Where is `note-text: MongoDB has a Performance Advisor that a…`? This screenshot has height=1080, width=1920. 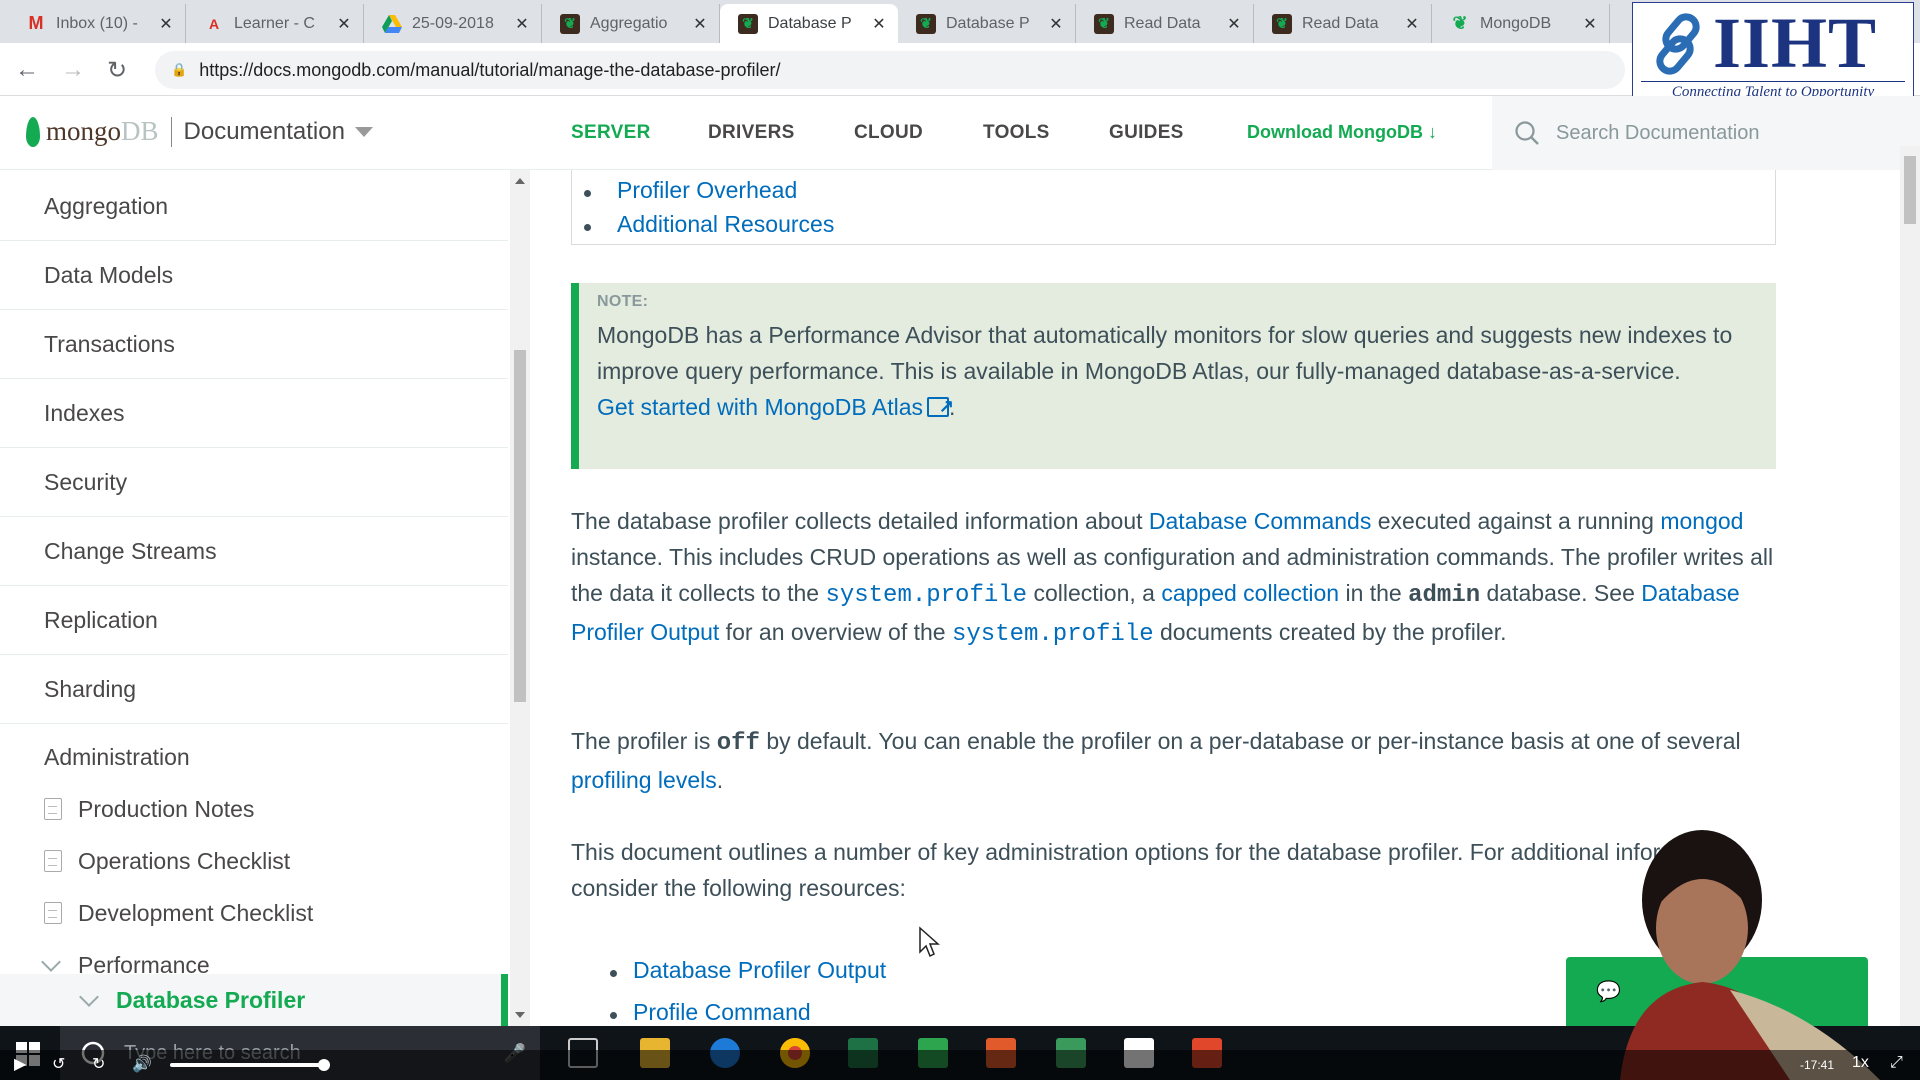 note-text: MongoDB has a Performance Advisor that a… is located at coordinates (1173, 371).